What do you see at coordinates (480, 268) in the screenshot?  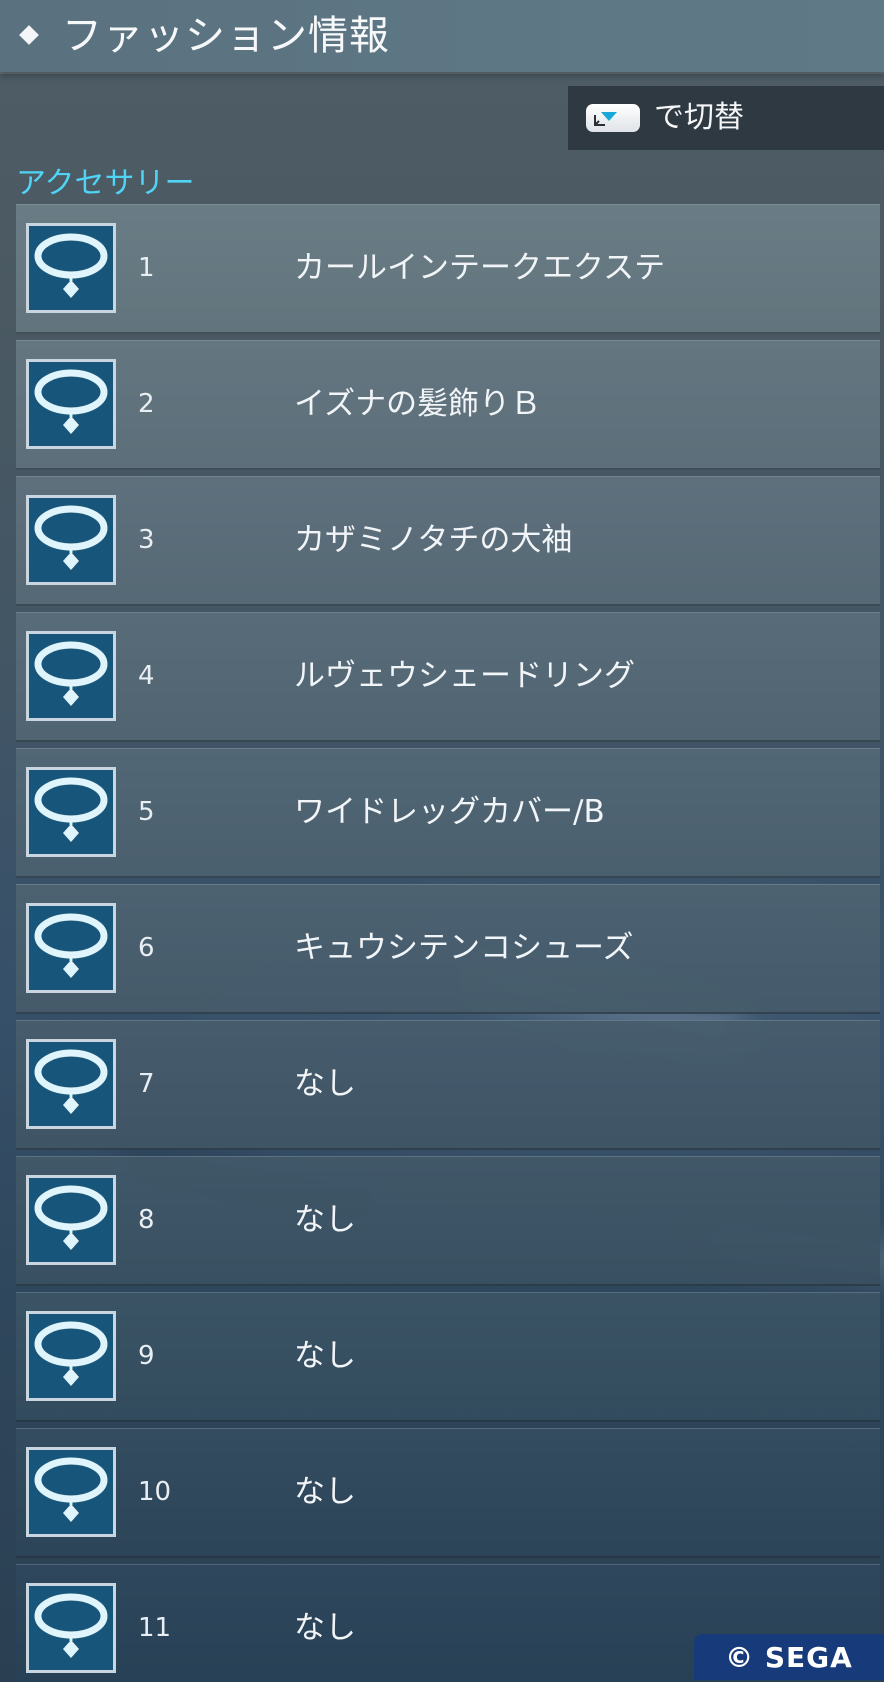 I see `item-name: カールインテークエクステ` at bounding box center [480, 268].